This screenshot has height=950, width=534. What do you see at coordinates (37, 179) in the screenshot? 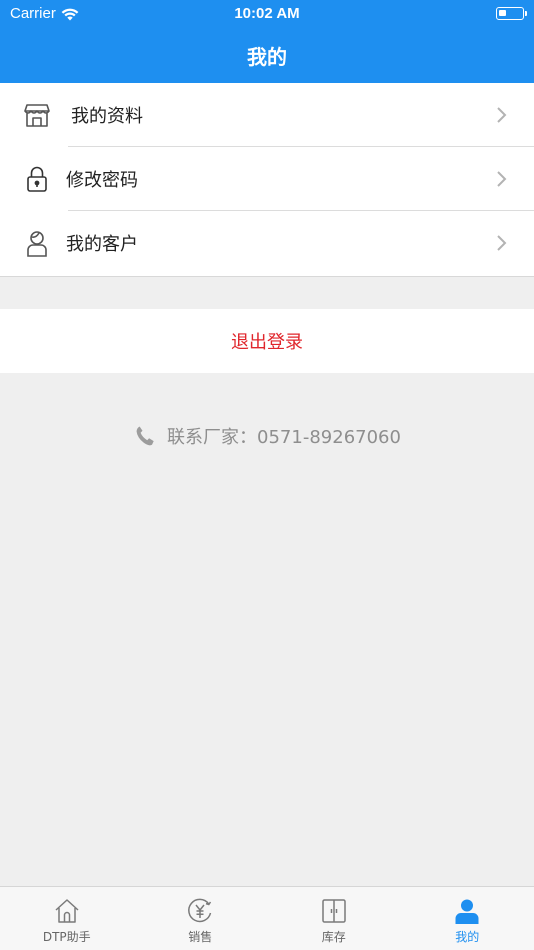
I see `lock-icon` at bounding box center [37, 179].